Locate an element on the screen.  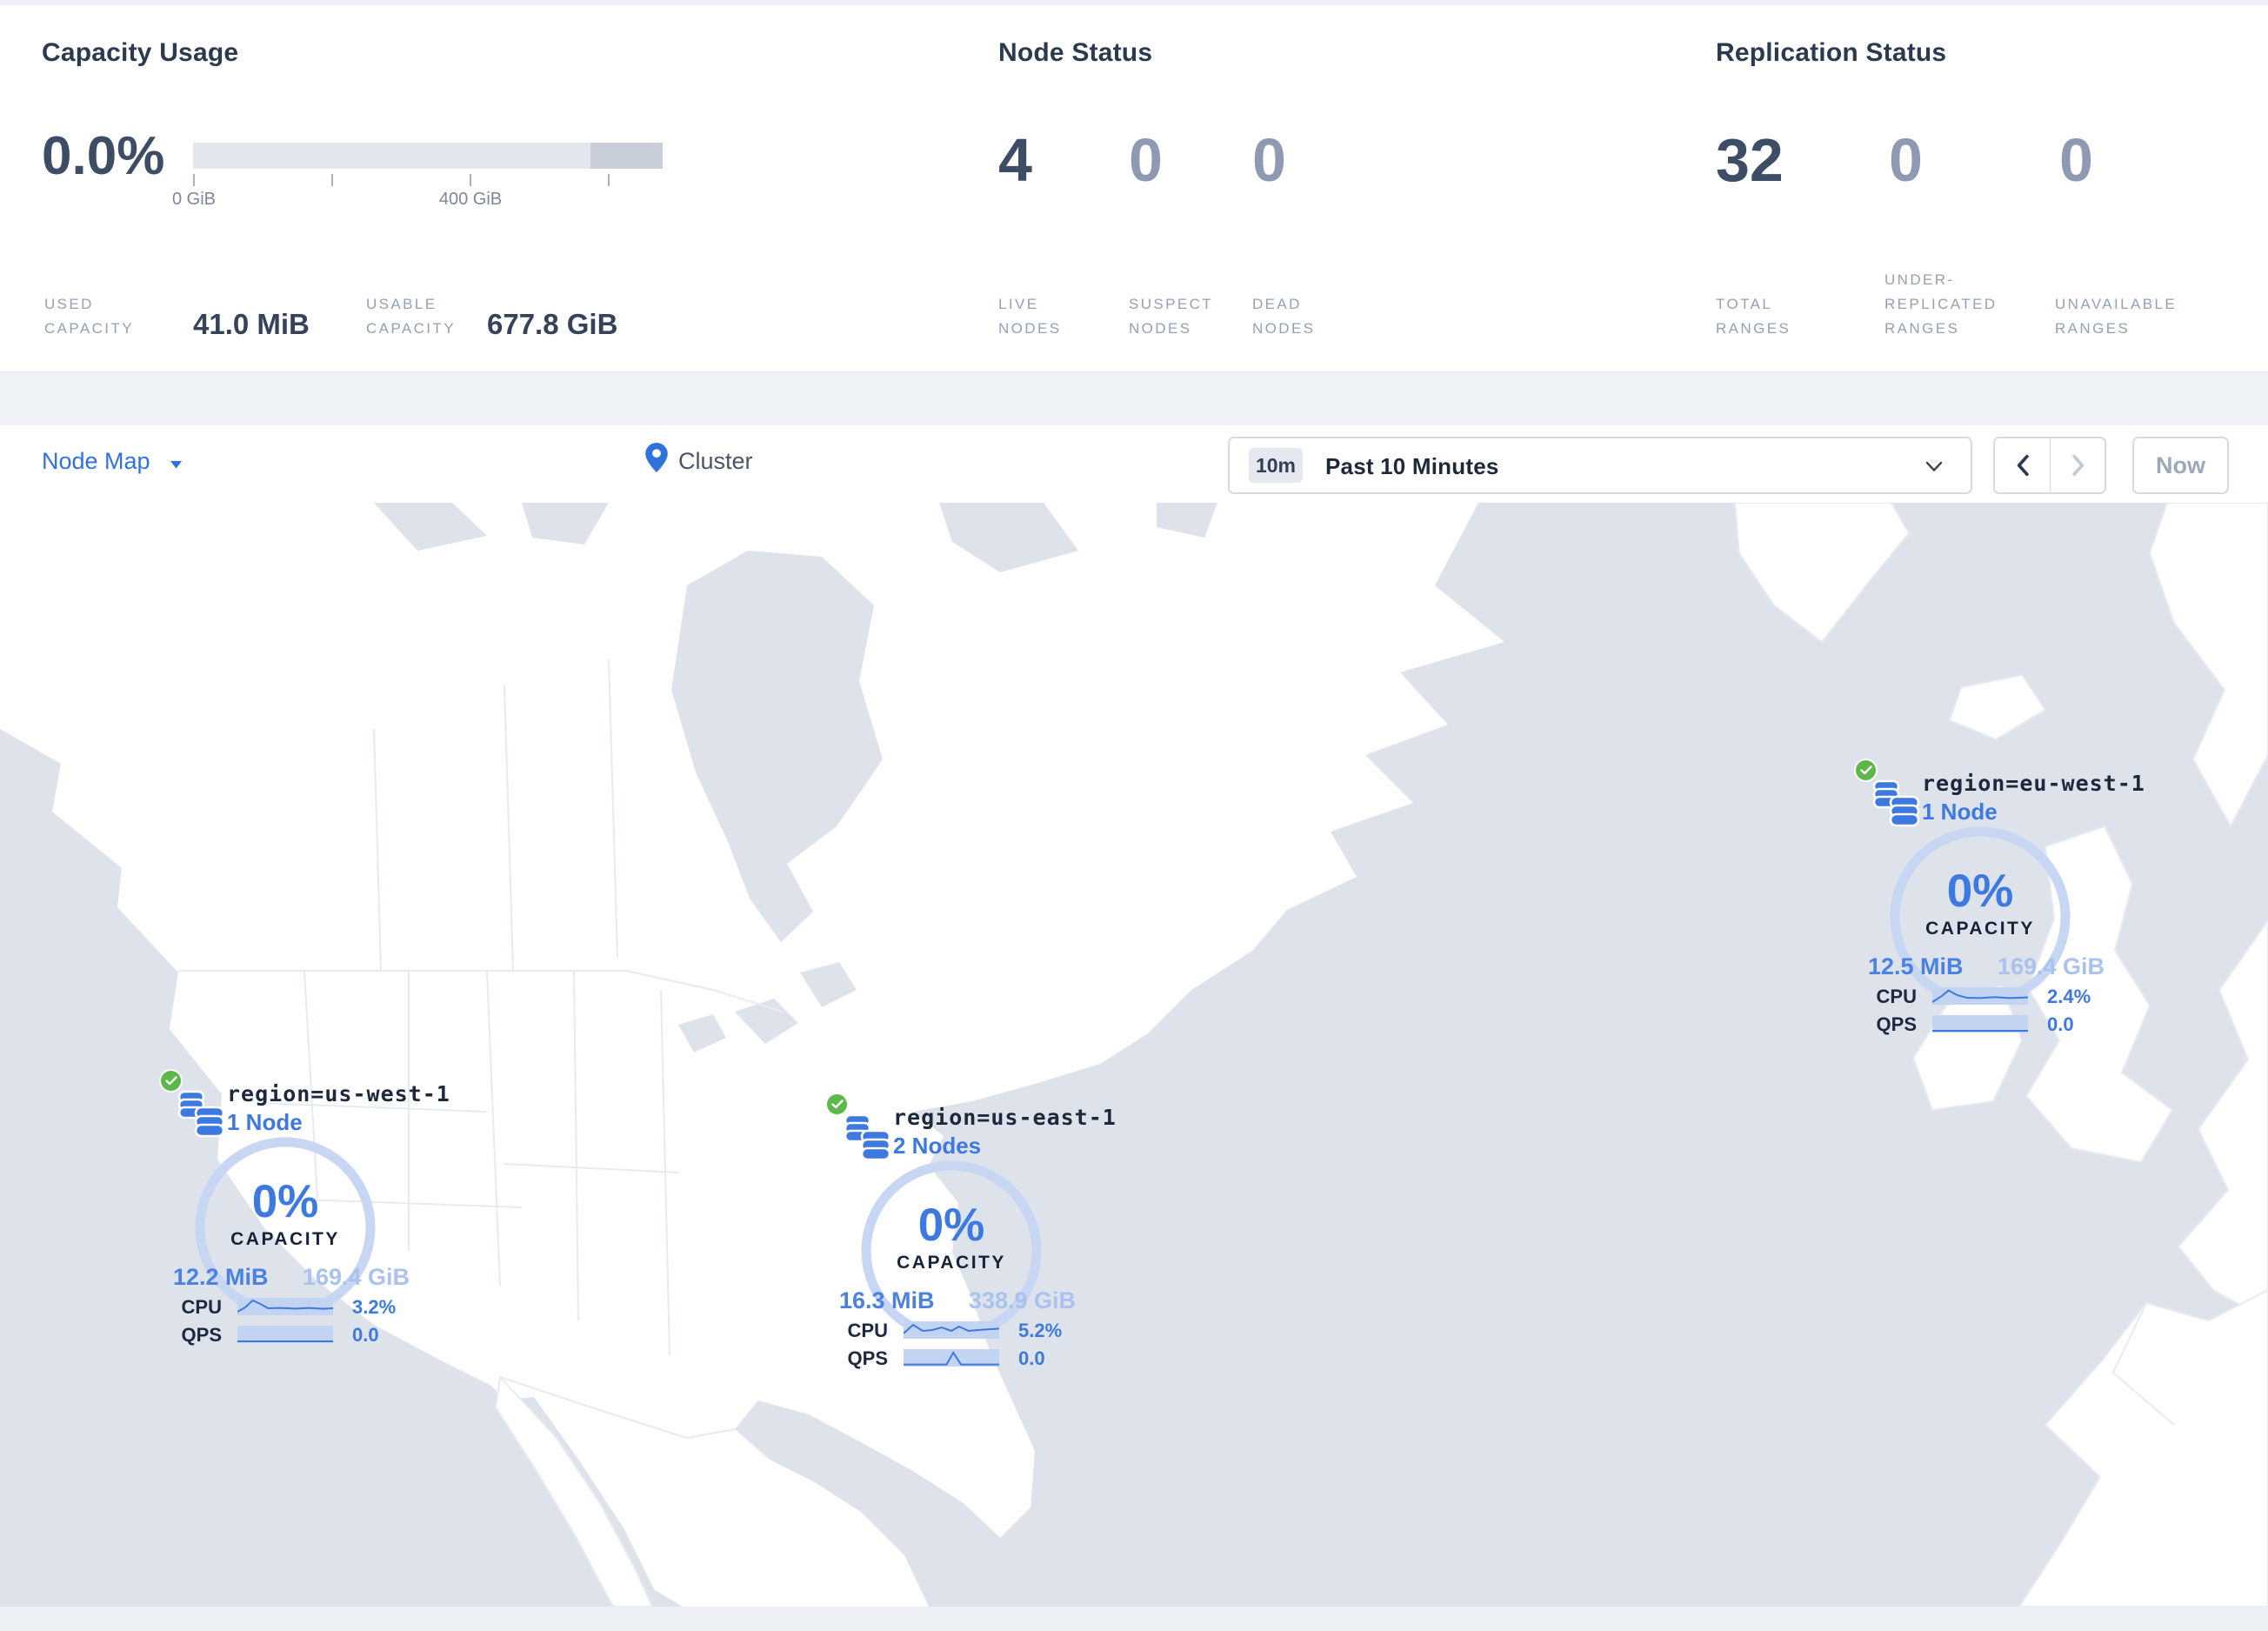
cpu-metric-row: CPU 3.2% is located at coordinates (291, 1307).